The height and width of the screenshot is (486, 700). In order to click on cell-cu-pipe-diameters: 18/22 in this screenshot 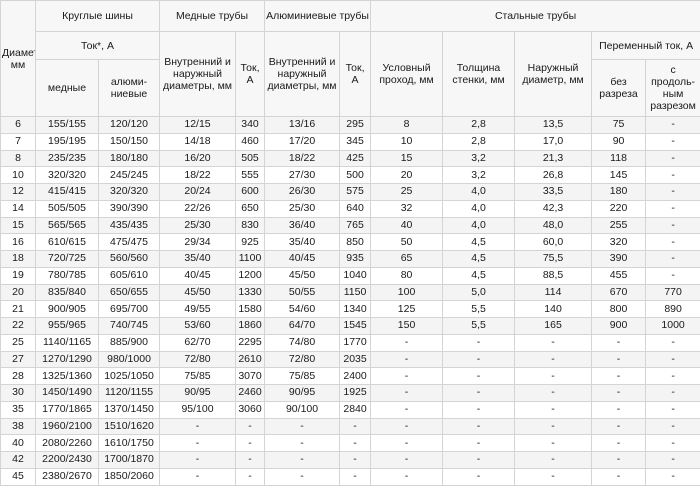, I will do `click(198, 175)`.